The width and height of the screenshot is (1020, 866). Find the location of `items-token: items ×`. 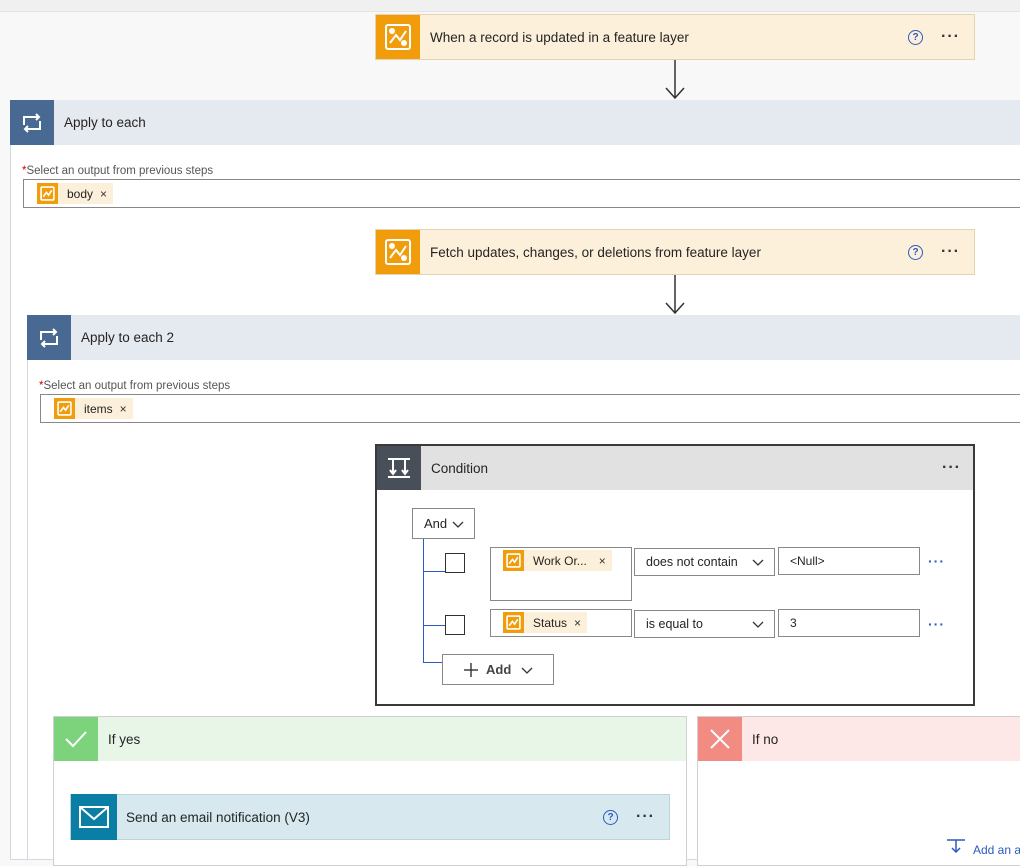

items-token: items × is located at coordinates (93, 408).